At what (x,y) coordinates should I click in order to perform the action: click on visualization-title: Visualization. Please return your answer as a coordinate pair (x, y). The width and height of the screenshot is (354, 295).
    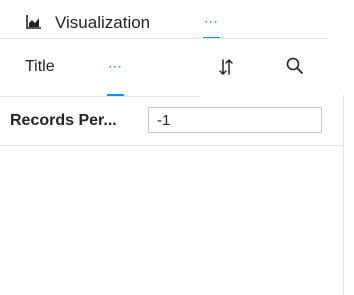
    Looking at the image, I should click on (103, 22).